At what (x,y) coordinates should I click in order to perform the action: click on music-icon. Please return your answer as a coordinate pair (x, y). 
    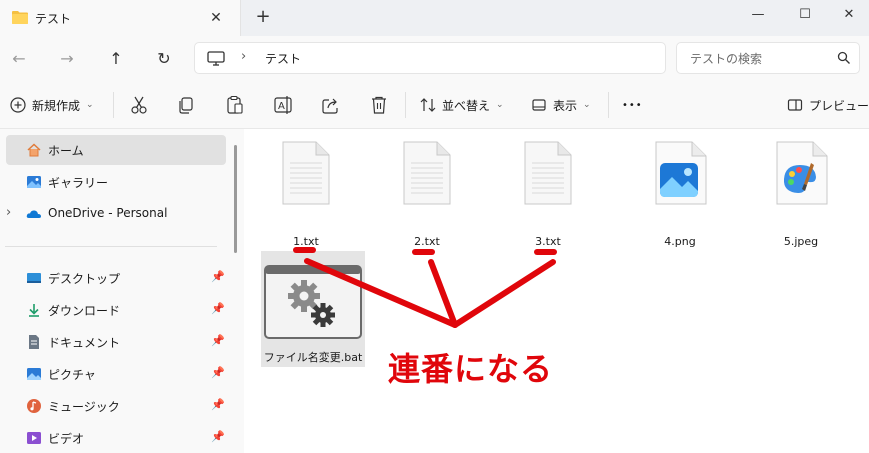
    Looking at the image, I should click on (34, 406).